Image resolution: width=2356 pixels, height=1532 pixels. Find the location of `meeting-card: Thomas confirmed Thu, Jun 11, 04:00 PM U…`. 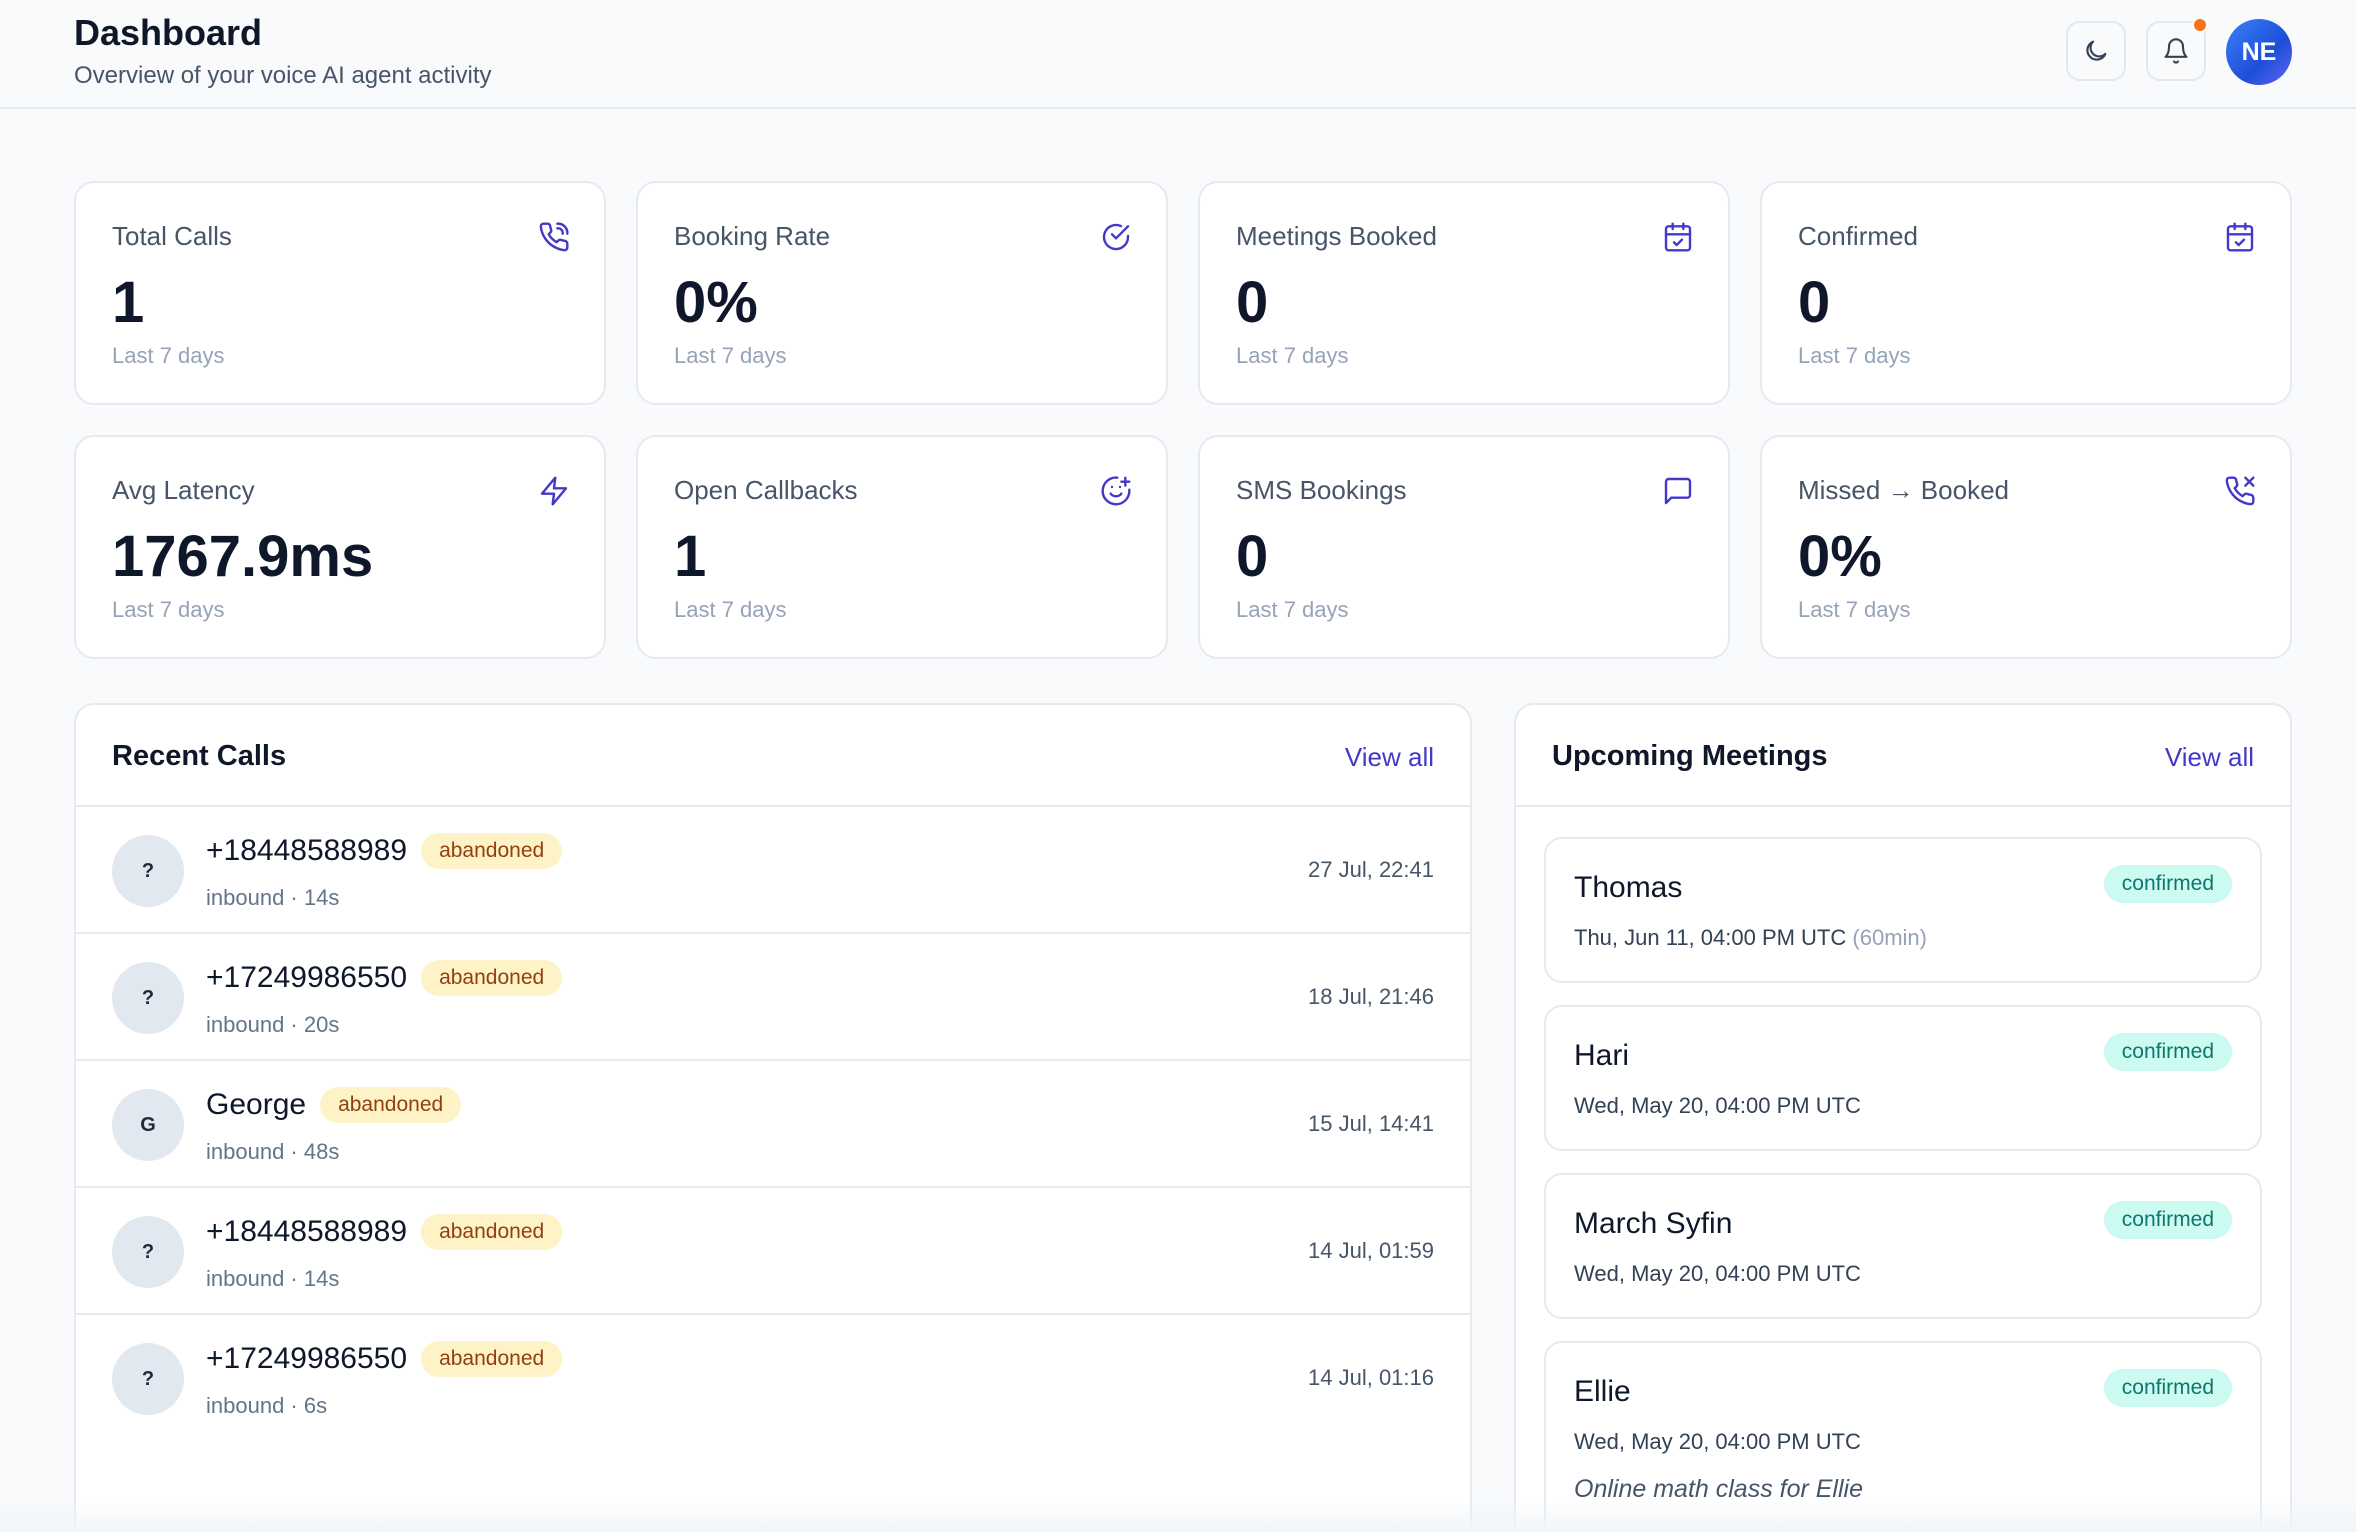

meeting-card: Thomas confirmed Thu, Jun 11, 04:00 PM U… is located at coordinates (1903, 910).